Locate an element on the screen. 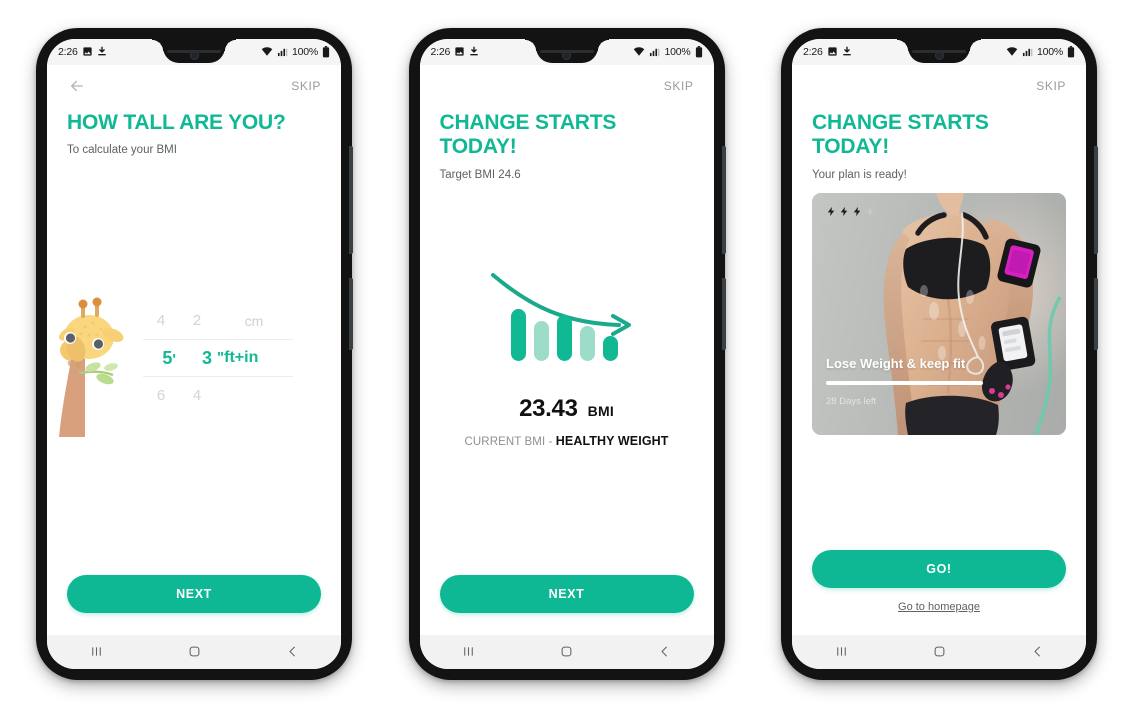 The width and height of the screenshot is (1133, 707). page-title: HOW TALL ARE YOU? is located at coordinates (176, 122).